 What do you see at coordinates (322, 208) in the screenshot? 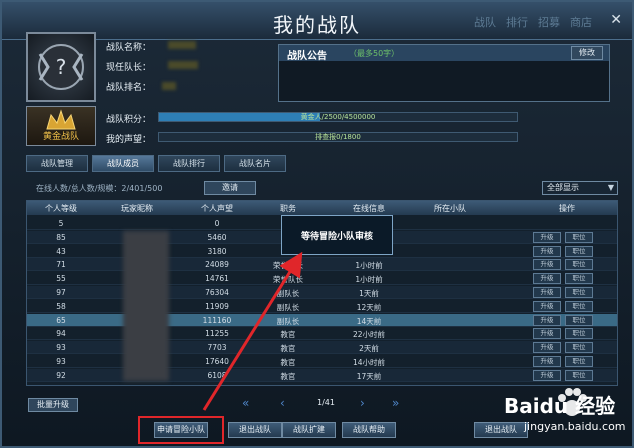
I see `table-header: 个人等级 玩家昵称 个人声望 职务 在线信息 所在小队 操作` at bounding box center [322, 208].